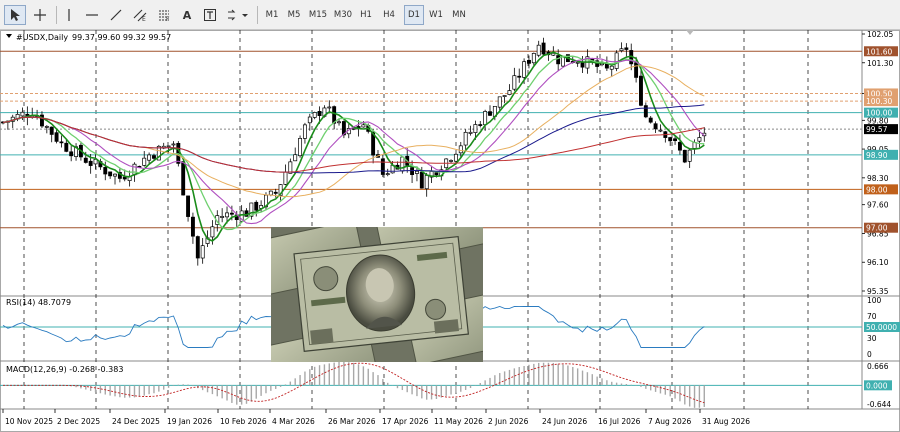 The height and width of the screenshot is (432, 900). What do you see at coordinates (669, 421) in the screenshot?
I see `date-tick-label: 7 Aug 2026` at bounding box center [669, 421].